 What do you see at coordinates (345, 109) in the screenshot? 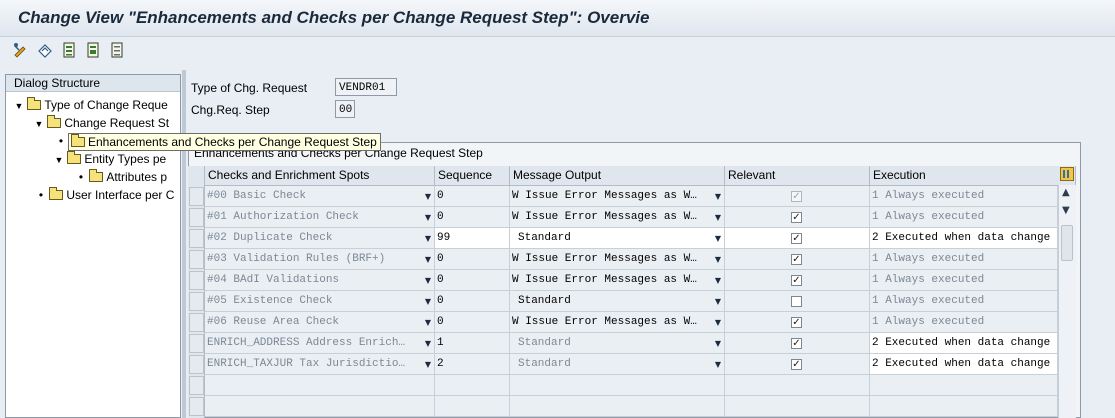
I see `change-request-step-field: 00` at bounding box center [345, 109].